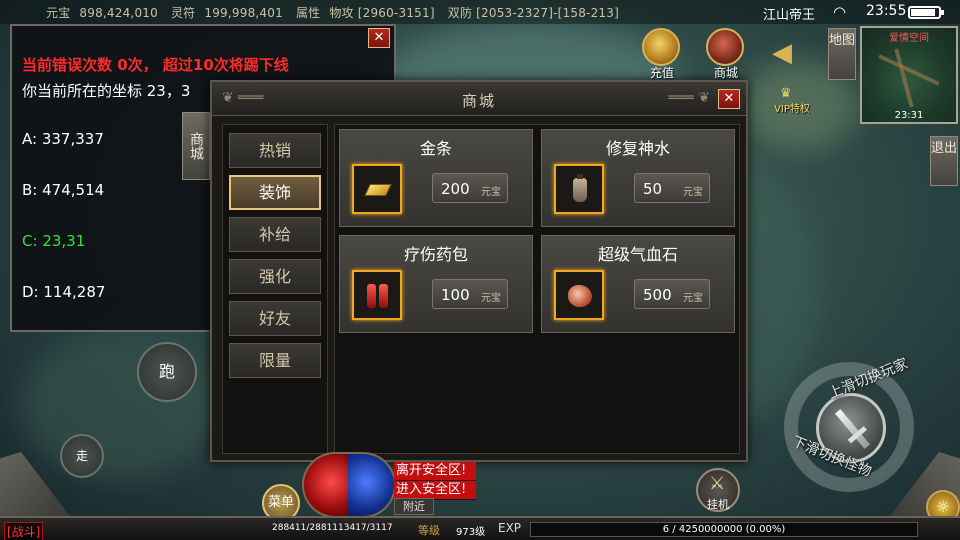  Describe the element at coordinates (909, 38) in the screenshot. I see `minimap-name: 爱情空间` at that location.